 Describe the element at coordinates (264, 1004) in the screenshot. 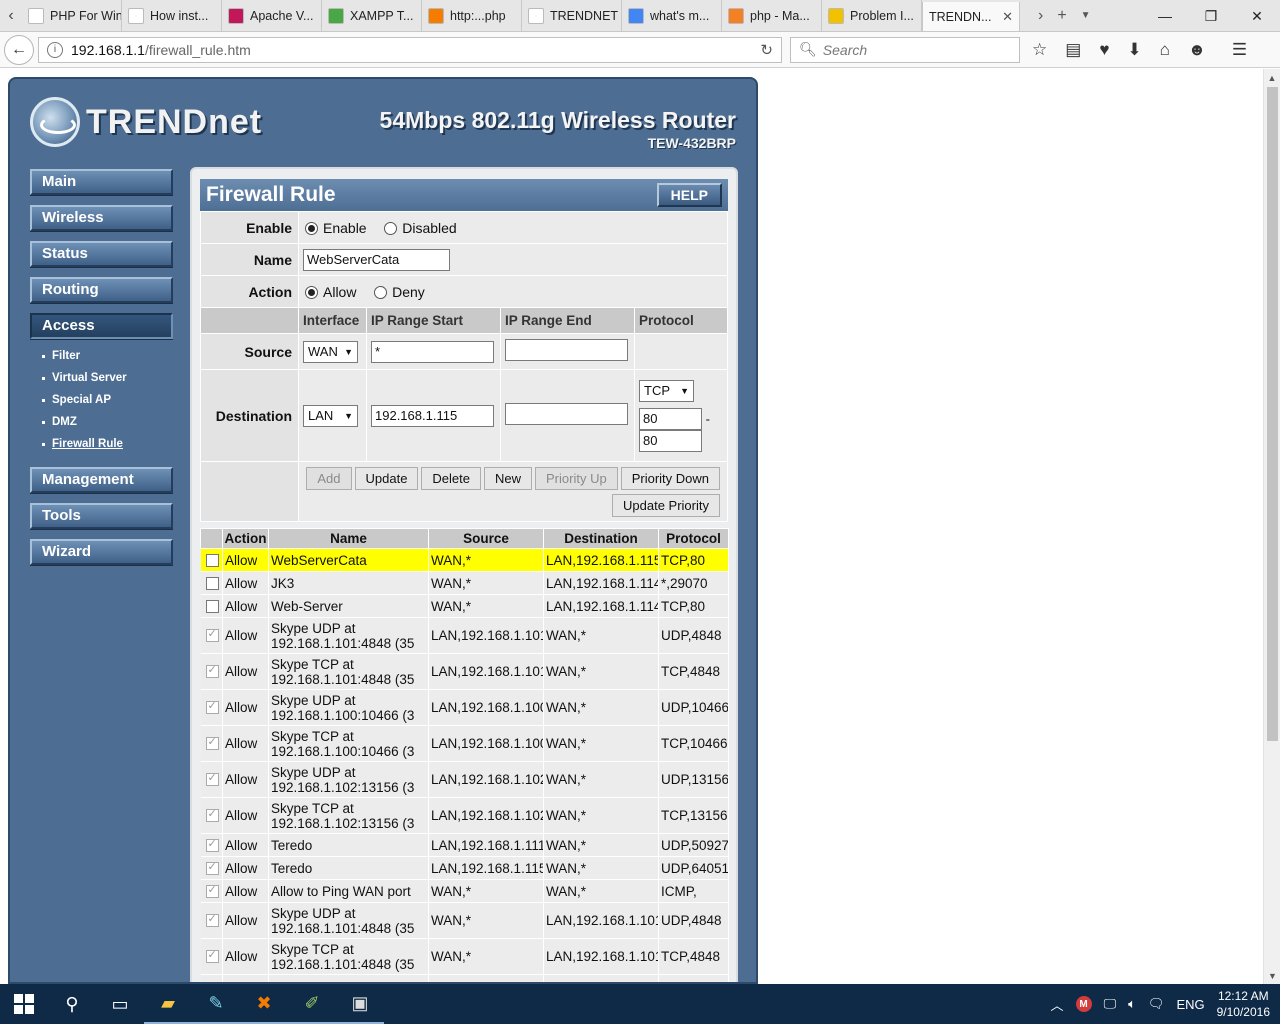

I see `xampp-icon: ✖` at that location.